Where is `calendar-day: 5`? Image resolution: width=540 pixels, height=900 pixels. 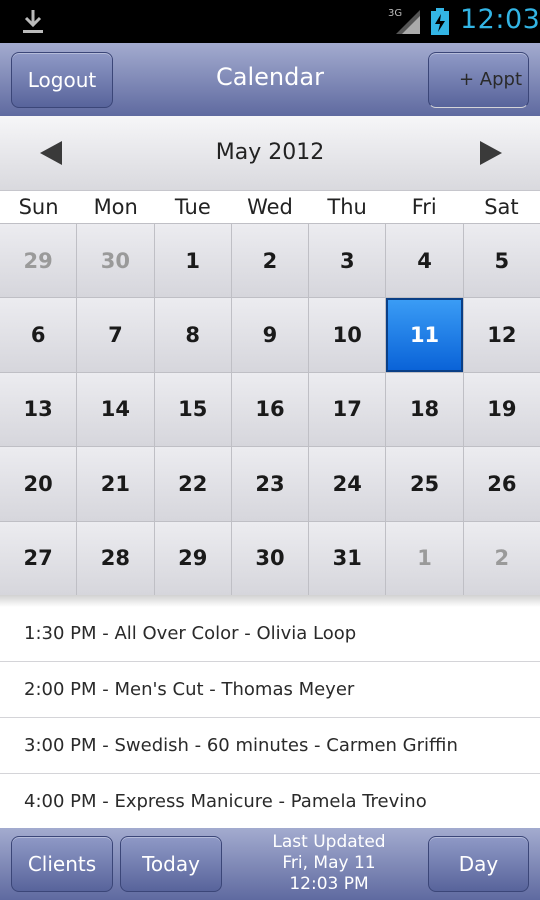
calendar-day: 5 is located at coordinates (501, 261).